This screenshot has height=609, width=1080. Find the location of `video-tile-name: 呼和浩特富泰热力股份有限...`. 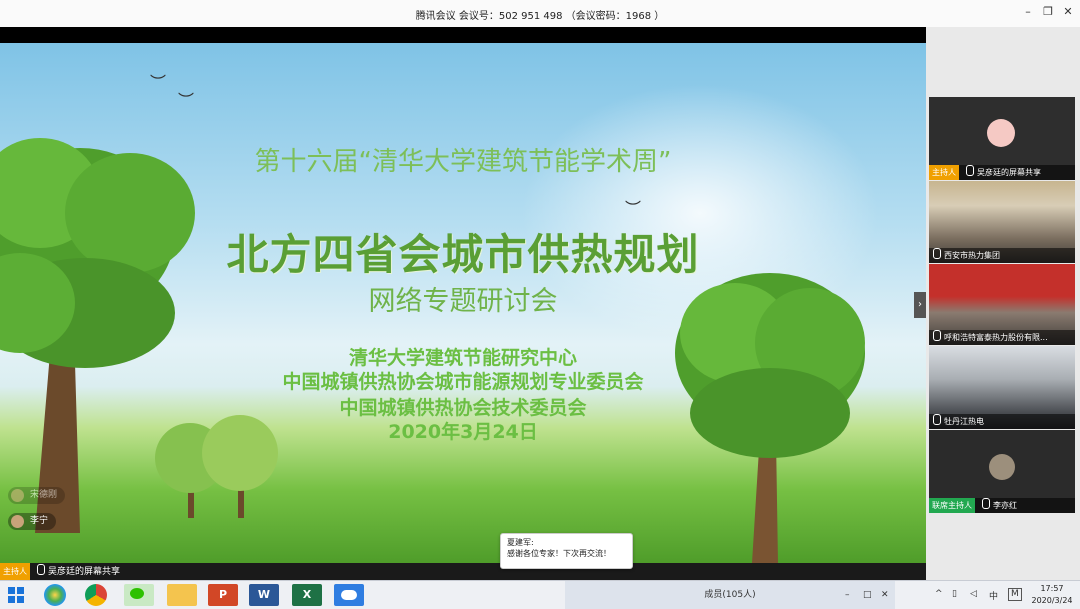

video-tile-name: 呼和浩特富泰热力股份有限... is located at coordinates (996, 337).